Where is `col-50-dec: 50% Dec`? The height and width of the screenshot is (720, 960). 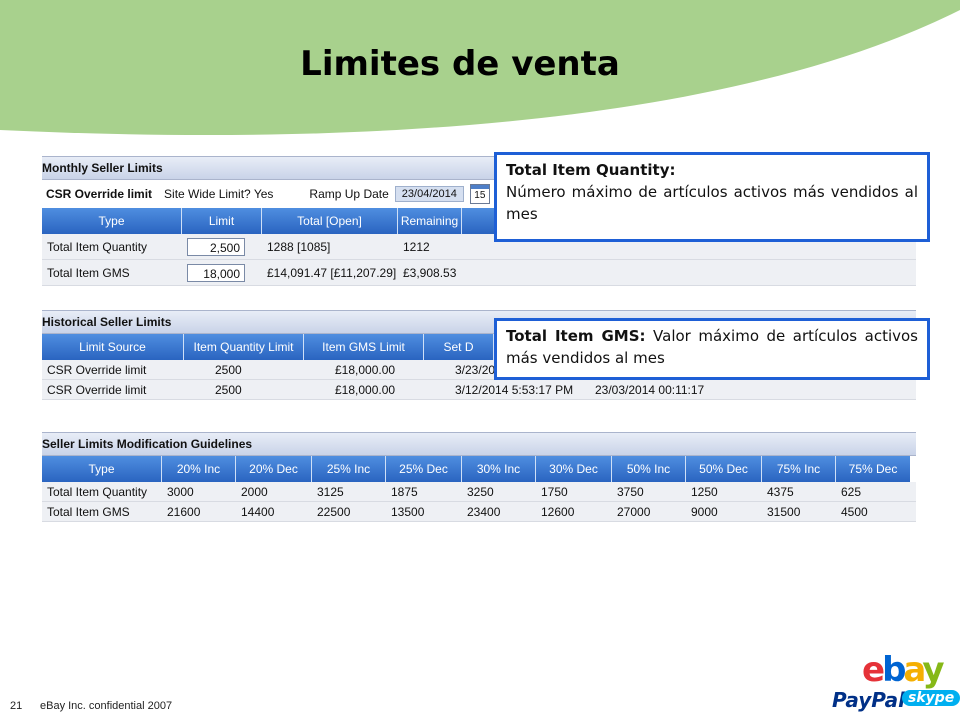 col-50-dec: 50% Dec is located at coordinates (724, 469).